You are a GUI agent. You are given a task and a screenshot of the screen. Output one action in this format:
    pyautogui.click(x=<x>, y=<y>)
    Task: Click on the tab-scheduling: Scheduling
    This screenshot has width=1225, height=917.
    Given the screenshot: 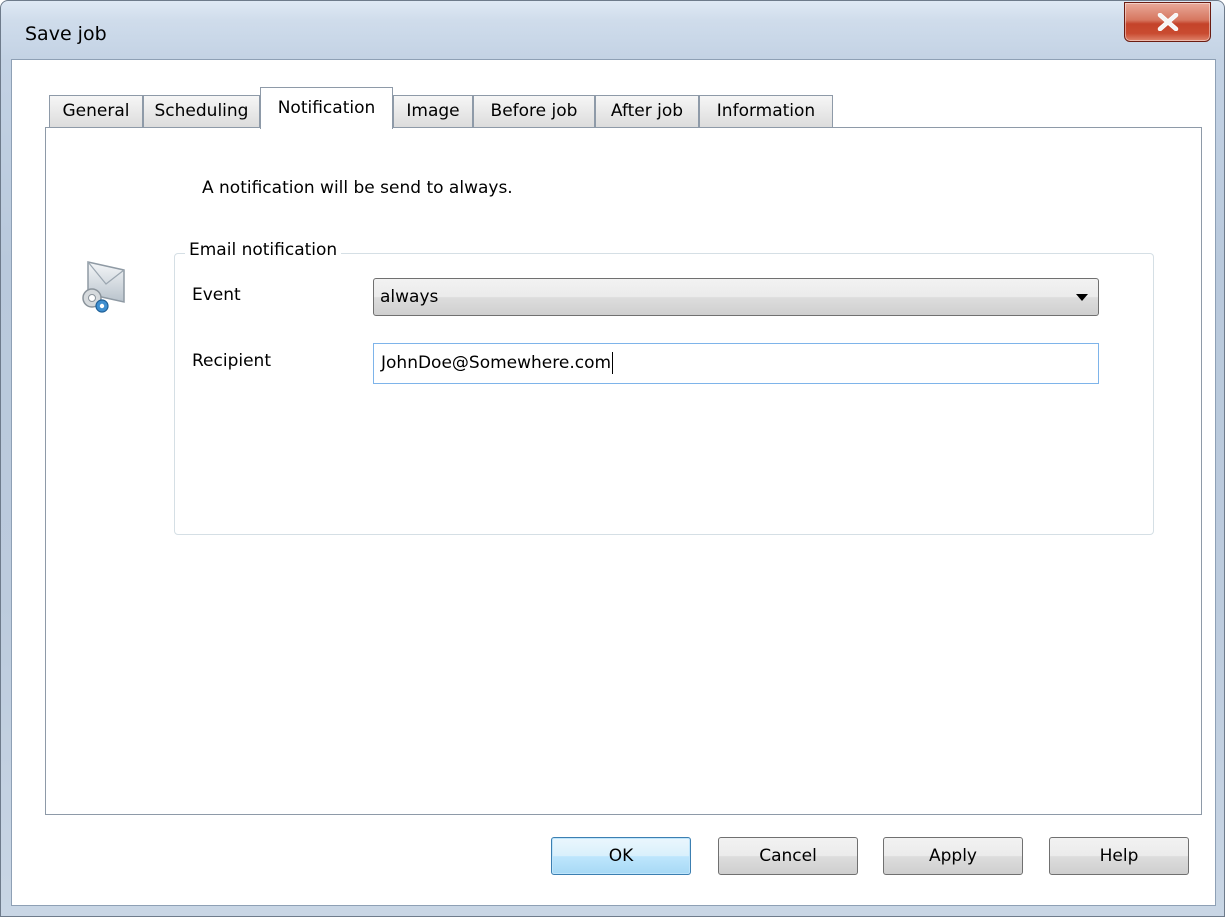 What is the action you would take?
    pyautogui.click(x=201, y=111)
    